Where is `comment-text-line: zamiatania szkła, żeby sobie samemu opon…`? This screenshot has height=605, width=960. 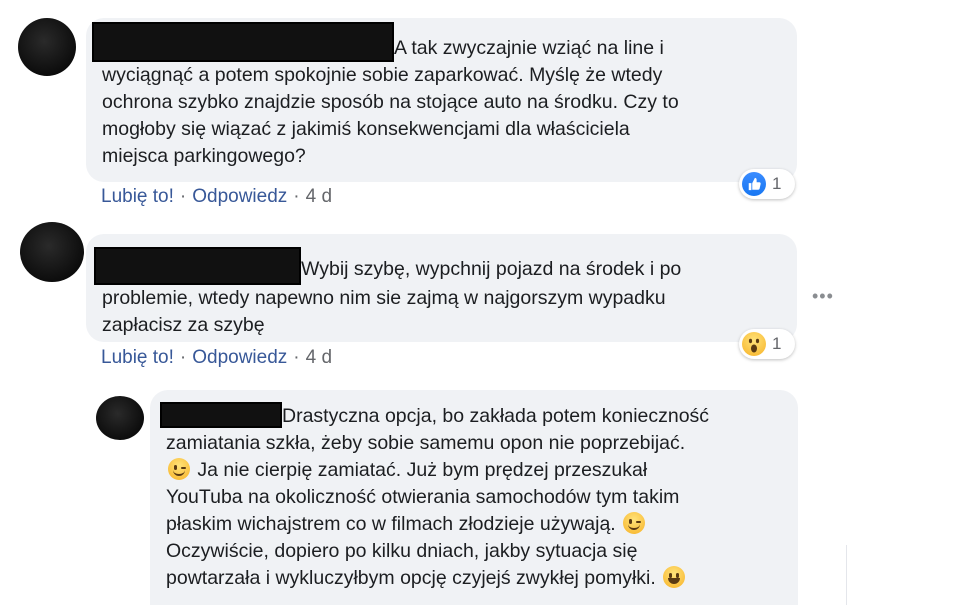
comment-text-line: zamiatania szkła, żeby sobie samemu opon… is located at coordinates (426, 443).